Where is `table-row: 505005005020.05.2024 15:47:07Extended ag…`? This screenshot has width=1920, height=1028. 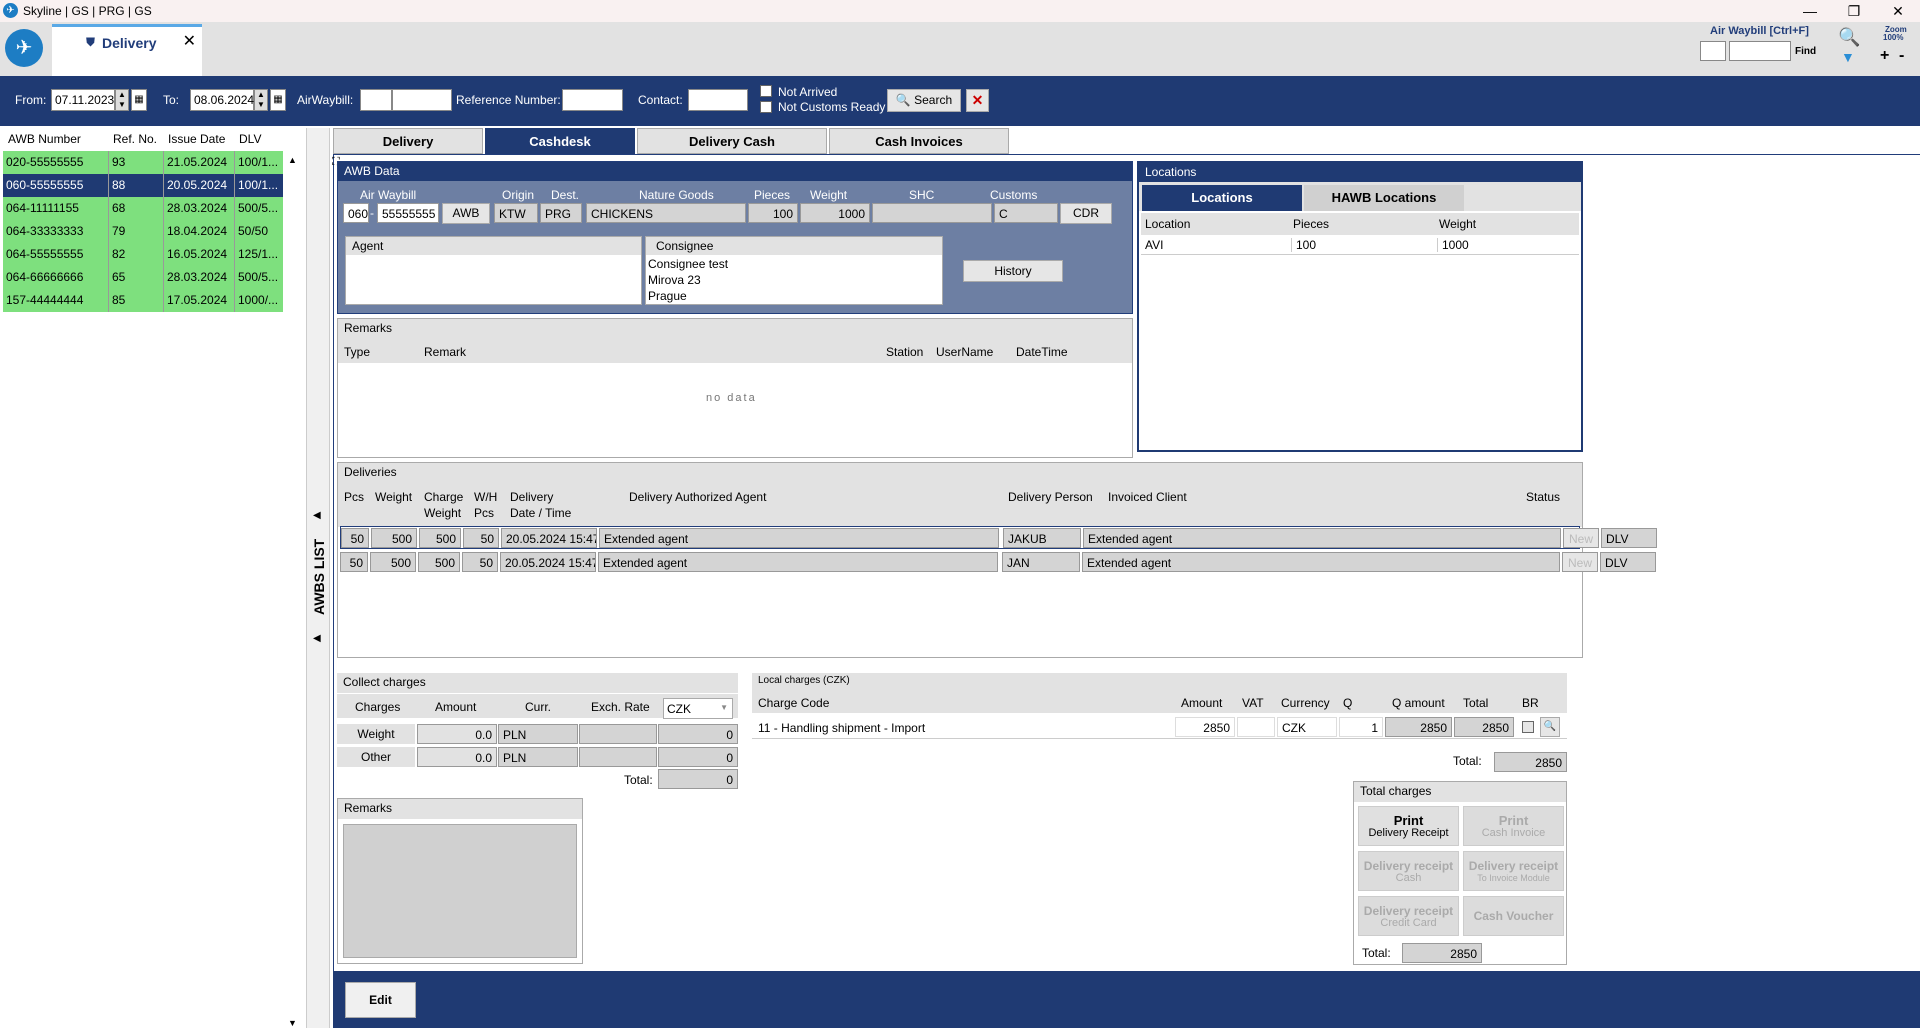
table-row: 505005005020.05.2024 15:47:07Extended ag… is located at coordinates (998, 562).